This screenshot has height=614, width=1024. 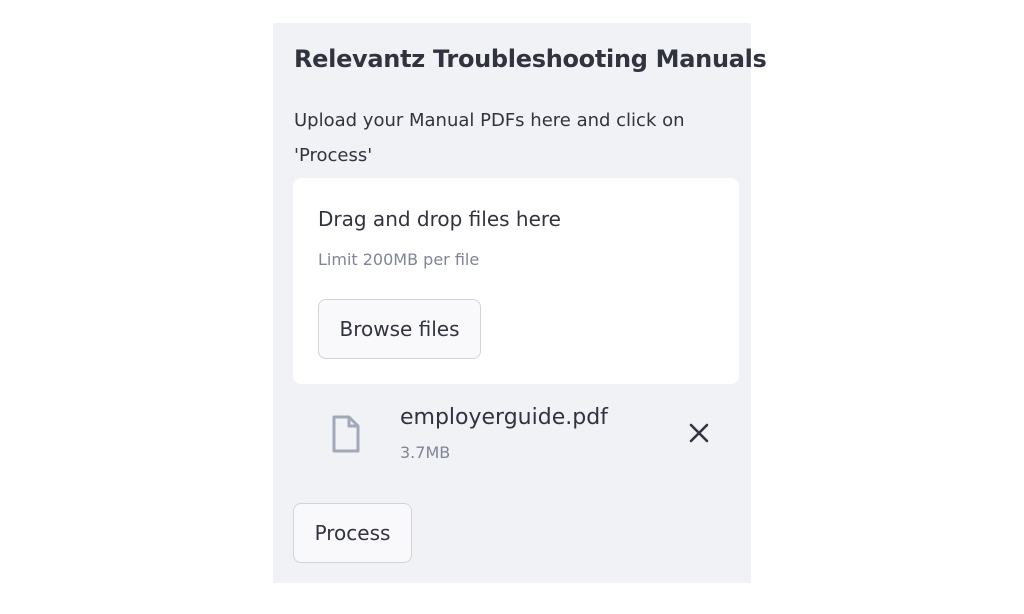 I want to click on file-name: employerguide.pdf, so click(x=504, y=417).